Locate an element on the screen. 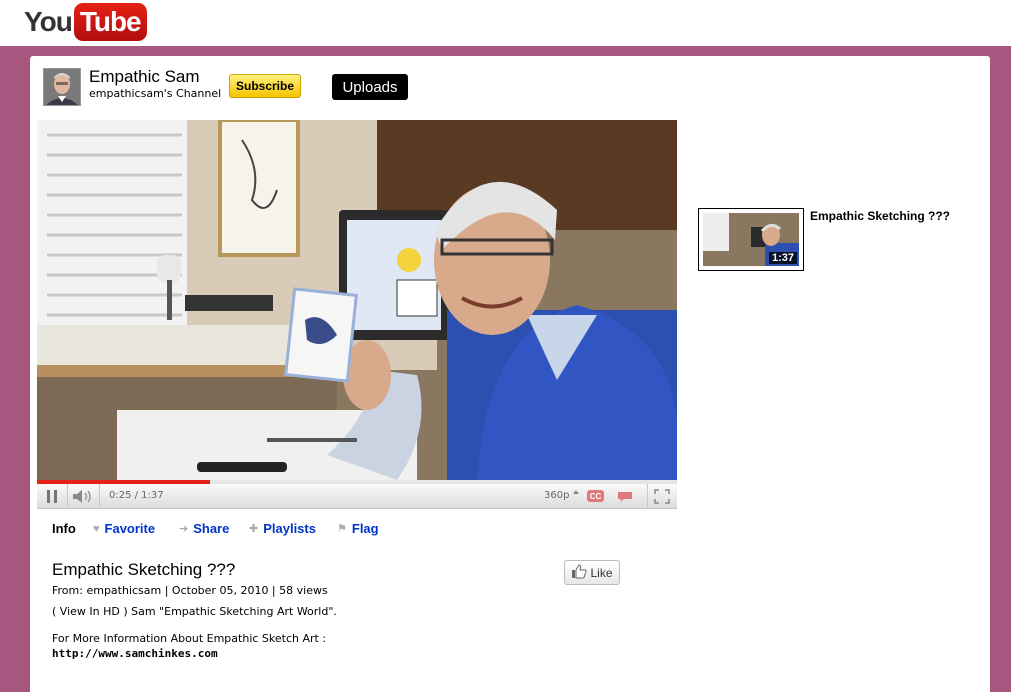 This screenshot has height=692, width=1011. channel-name: Empathic Sam is located at coordinates (144, 77).